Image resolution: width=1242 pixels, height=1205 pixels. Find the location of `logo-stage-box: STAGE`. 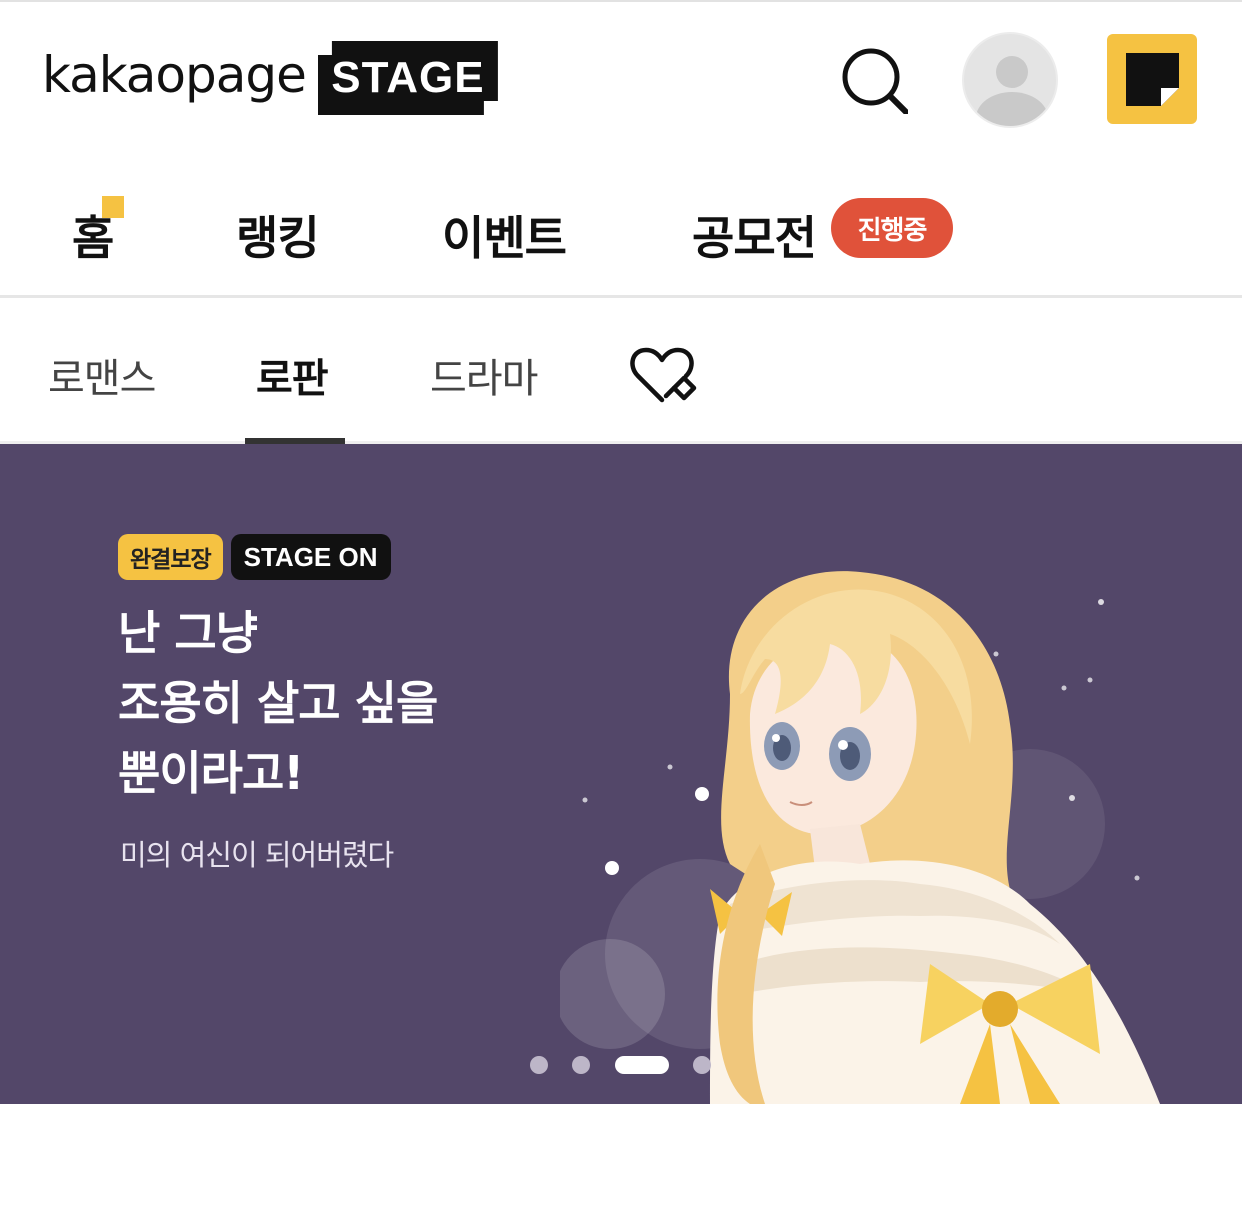

logo-stage-box: STAGE is located at coordinates (407, 78).